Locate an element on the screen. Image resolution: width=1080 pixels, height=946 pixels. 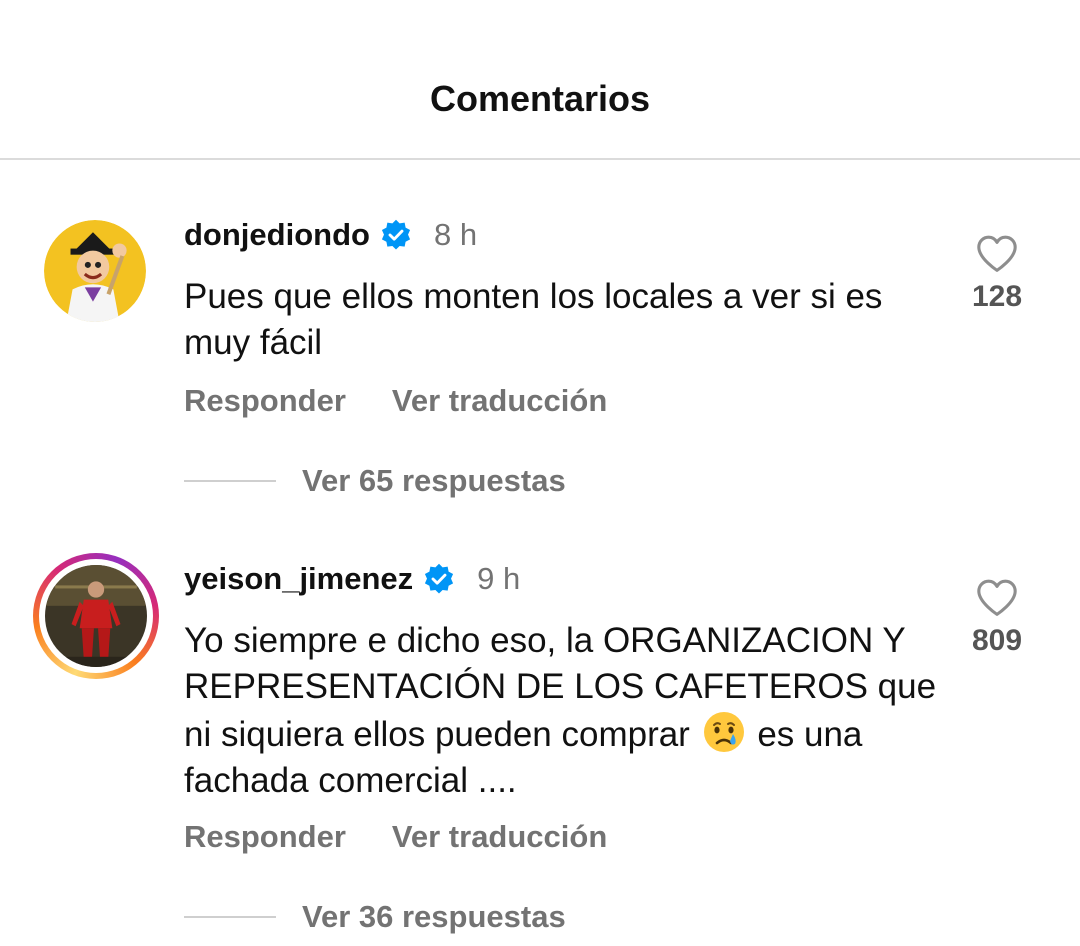
like-count: 809 is located at coordinates (997, 640).